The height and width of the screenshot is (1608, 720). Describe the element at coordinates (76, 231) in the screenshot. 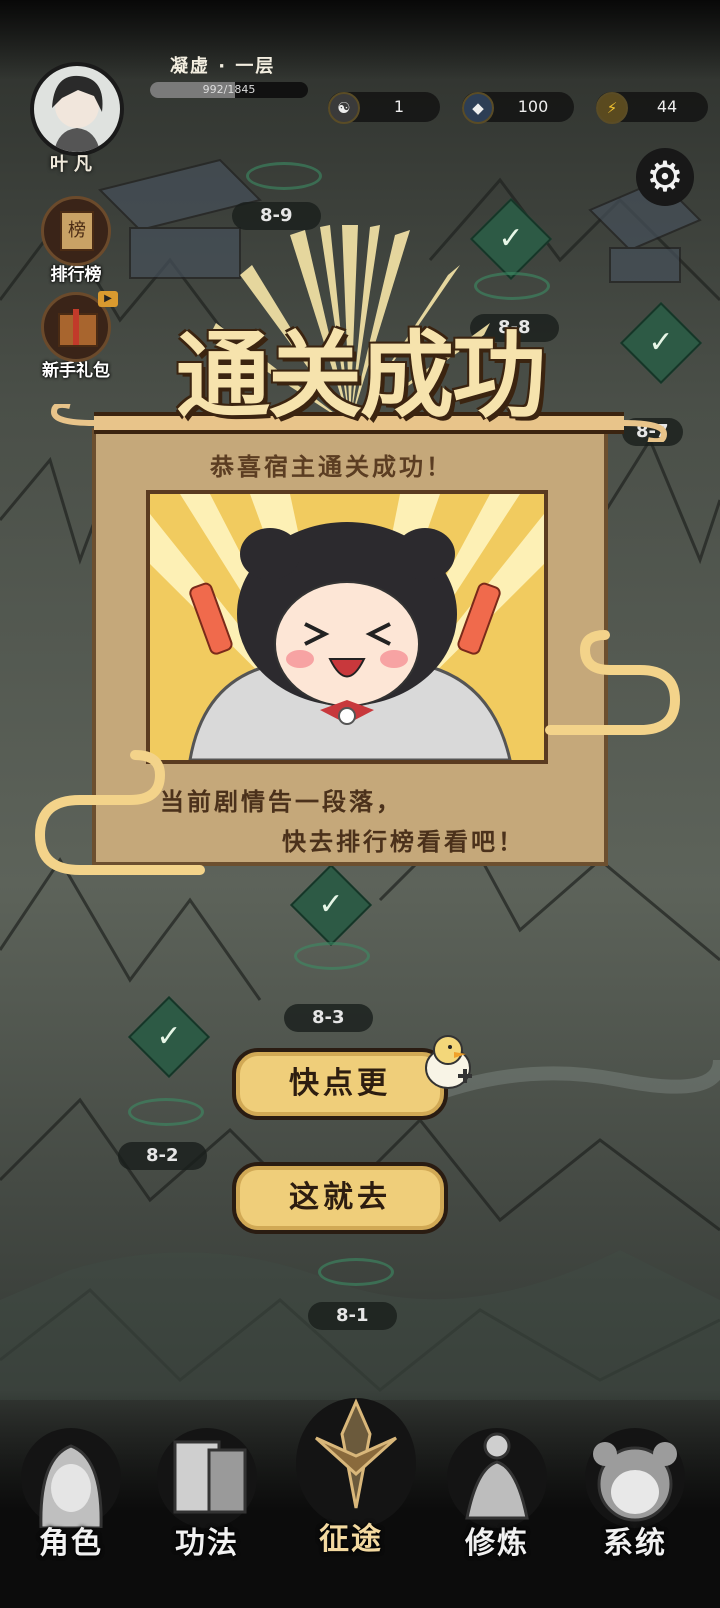

I see `leaderboard-icon: 榜` at that location.